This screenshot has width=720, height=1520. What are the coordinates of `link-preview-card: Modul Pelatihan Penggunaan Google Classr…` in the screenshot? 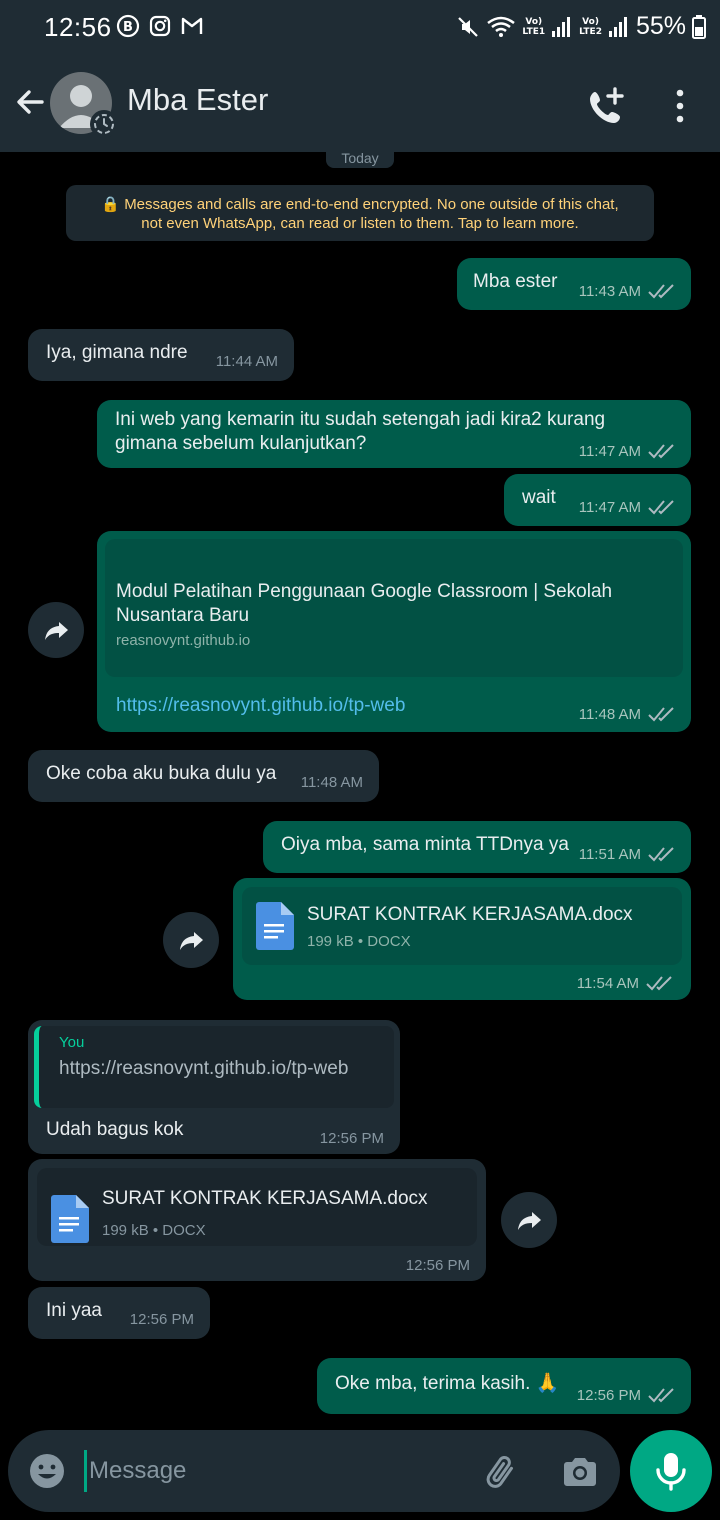 It's located at (394, 608).